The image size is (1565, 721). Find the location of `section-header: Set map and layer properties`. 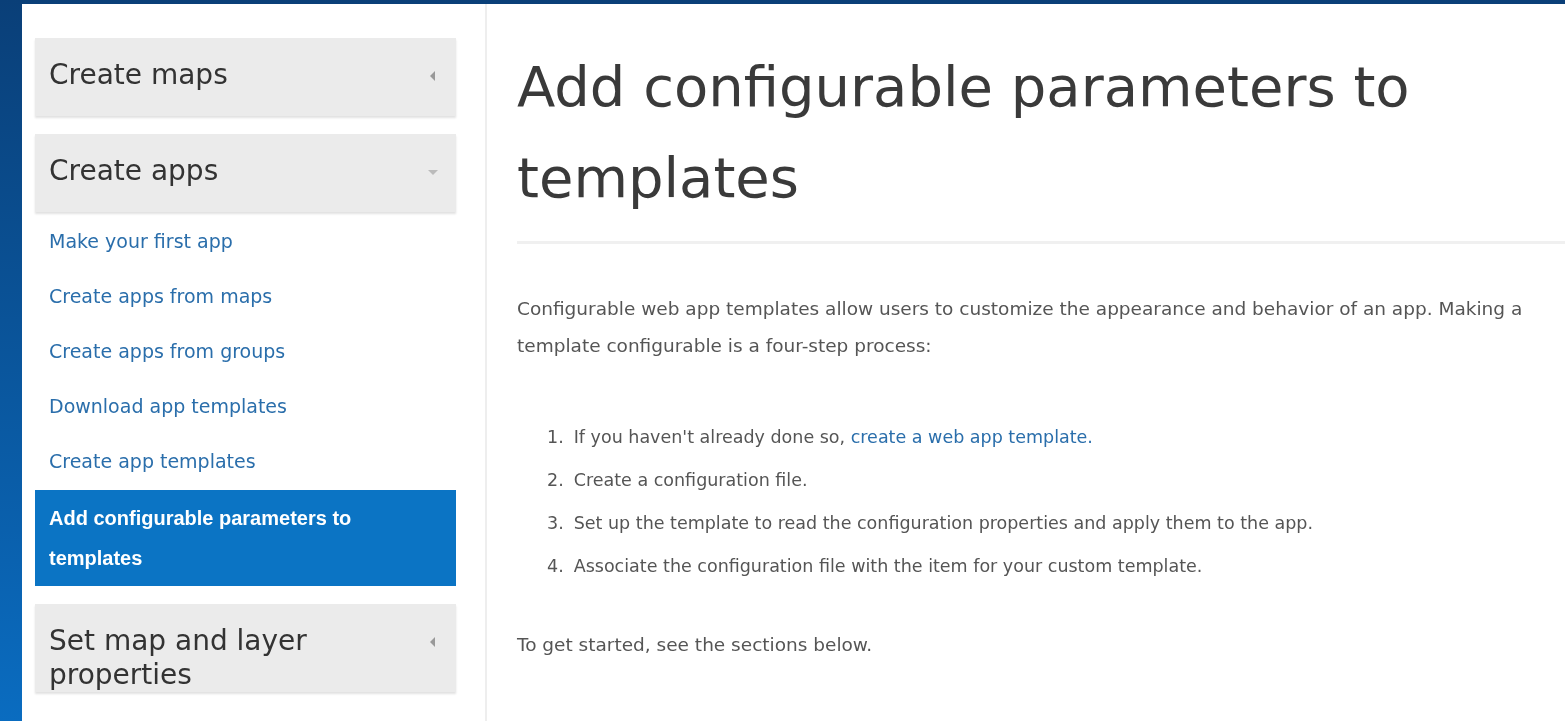

section-header: Set map and layer properties is located at coordinates (245, 648).